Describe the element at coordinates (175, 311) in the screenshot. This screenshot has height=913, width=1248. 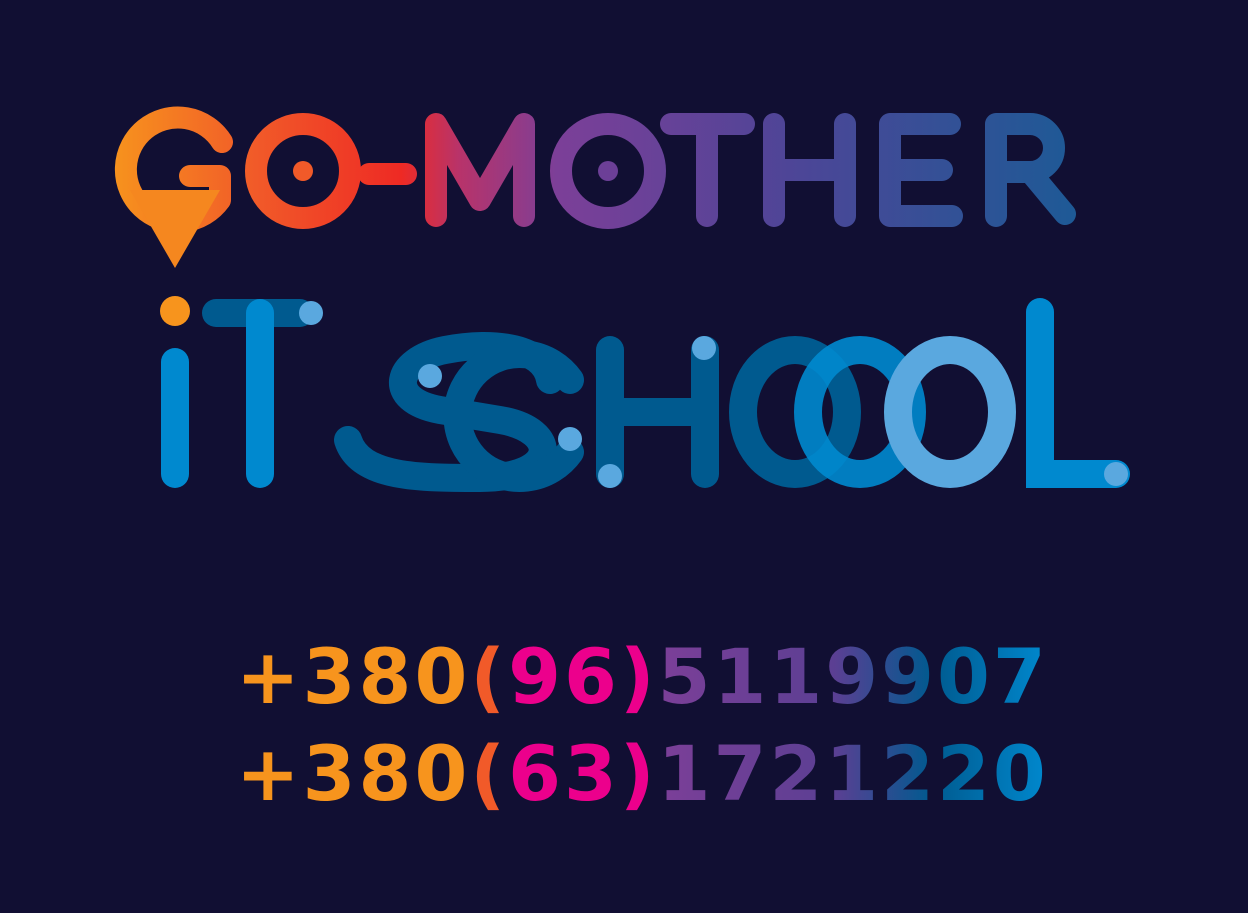
I see `i-dot-orange` at that location.